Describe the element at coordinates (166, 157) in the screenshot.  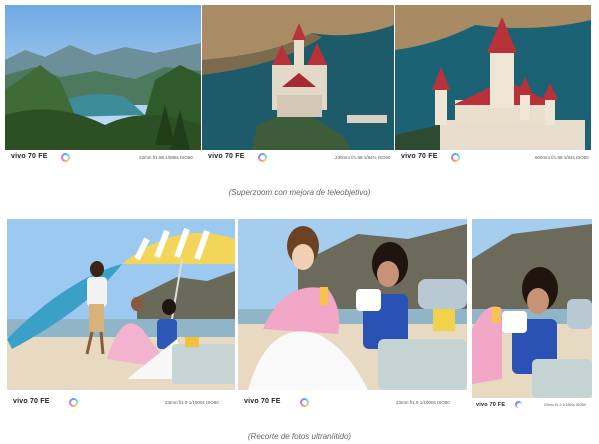
I see `exif-label: 23mm f/1.88 1/985s ISO50` at that location.